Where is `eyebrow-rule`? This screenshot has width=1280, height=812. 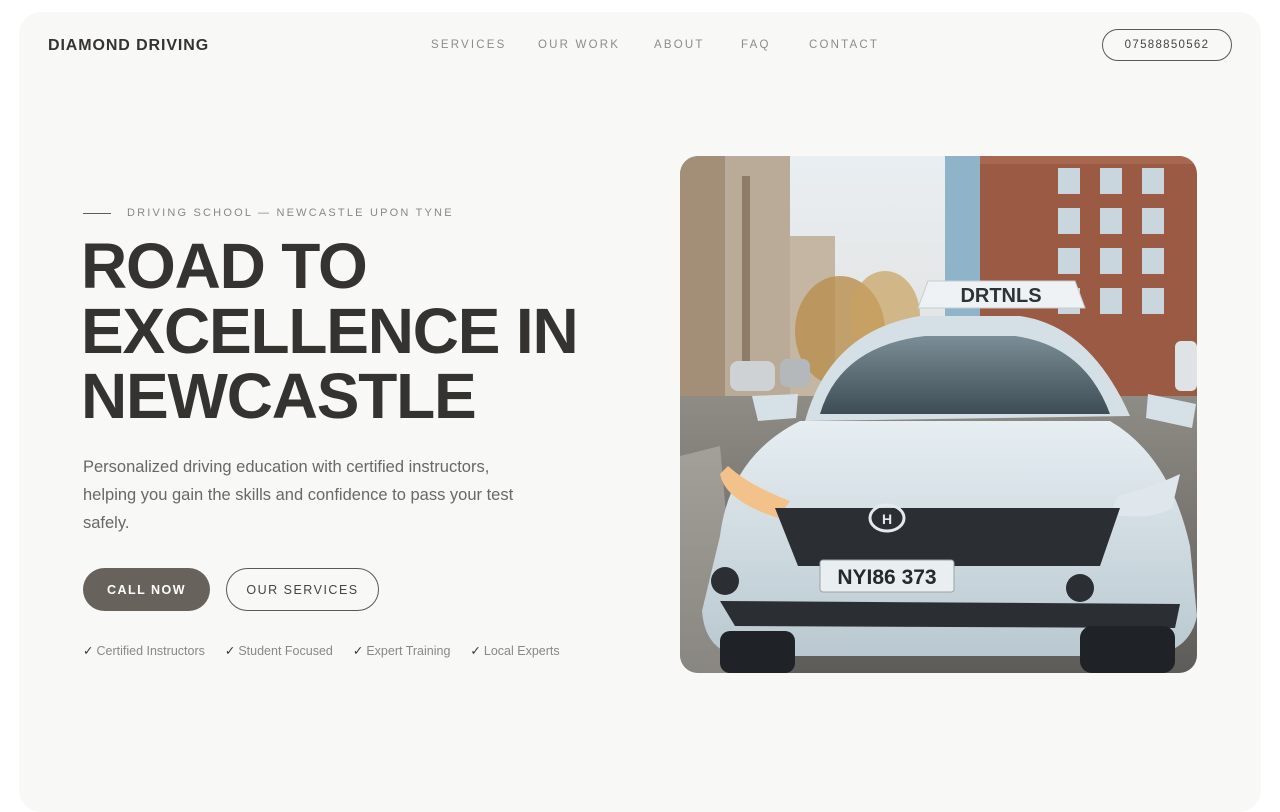 eyebrow-rule is located at coordinates (97, 213).